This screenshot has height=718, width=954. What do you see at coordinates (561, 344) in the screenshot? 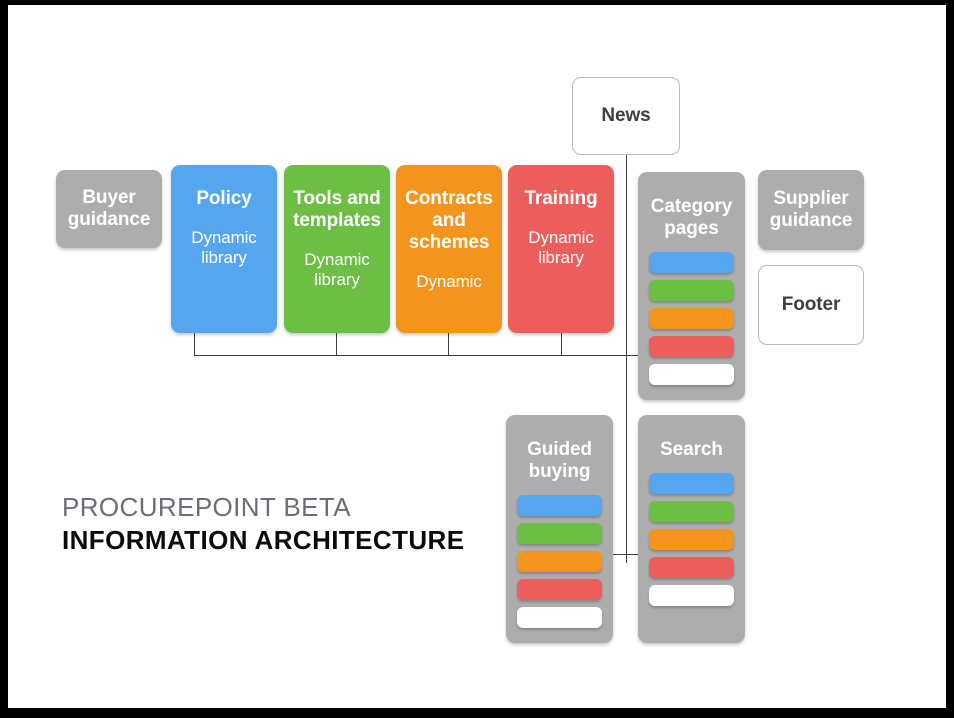
I see `connector-drop-training` at bounding box center [561, 344].